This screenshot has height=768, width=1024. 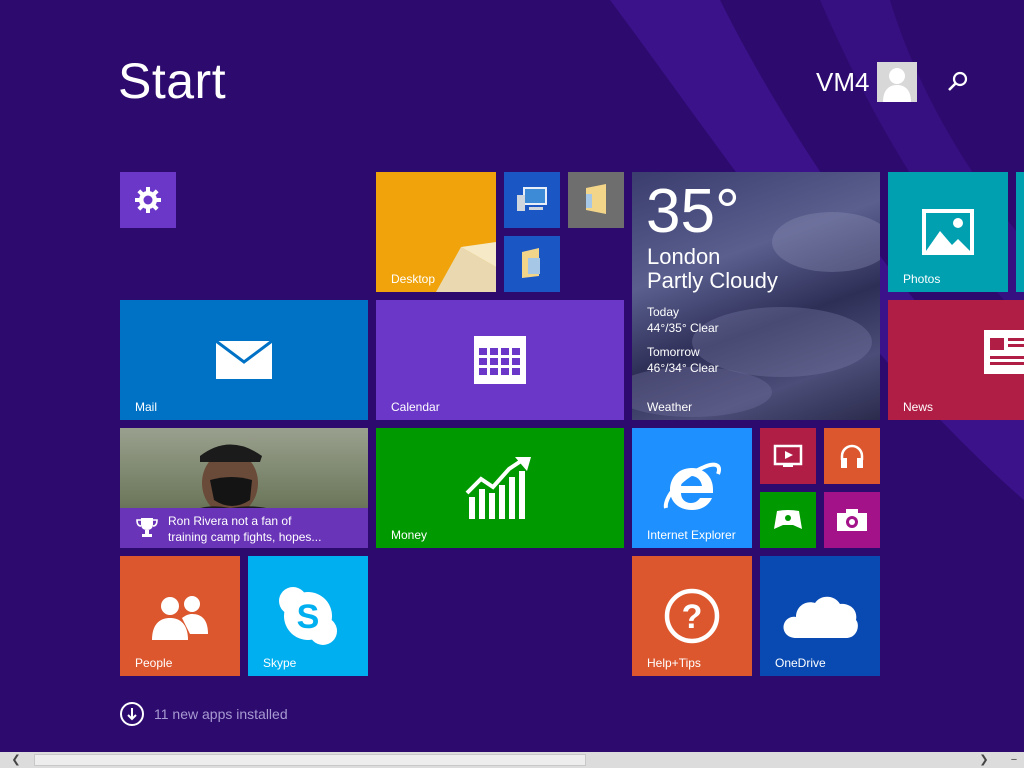 I want to click on tile-label: Help+Tips, so click(x=674, y=663).